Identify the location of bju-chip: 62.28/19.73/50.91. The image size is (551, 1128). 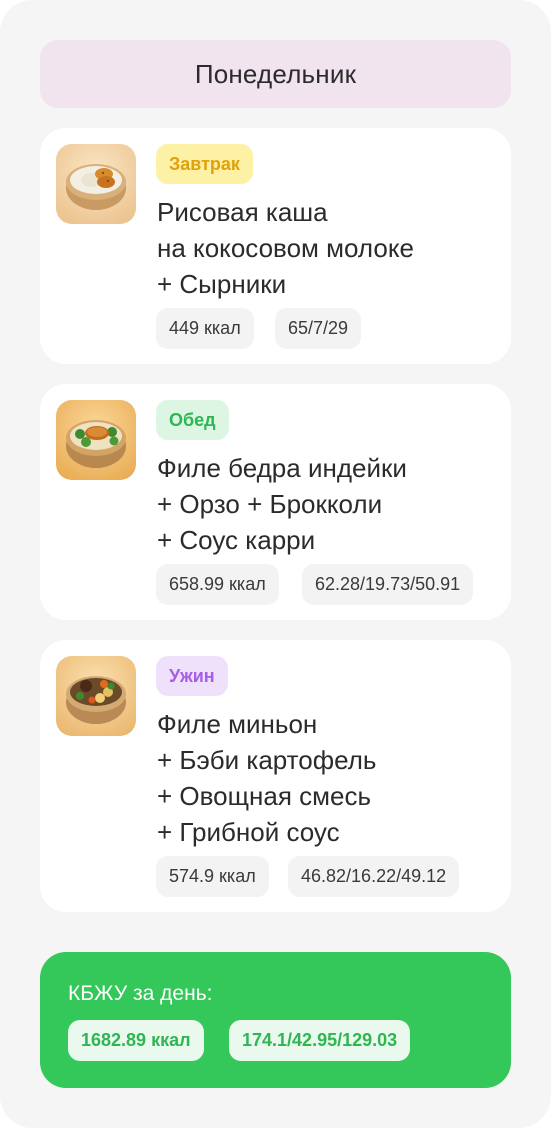
(388, 584).